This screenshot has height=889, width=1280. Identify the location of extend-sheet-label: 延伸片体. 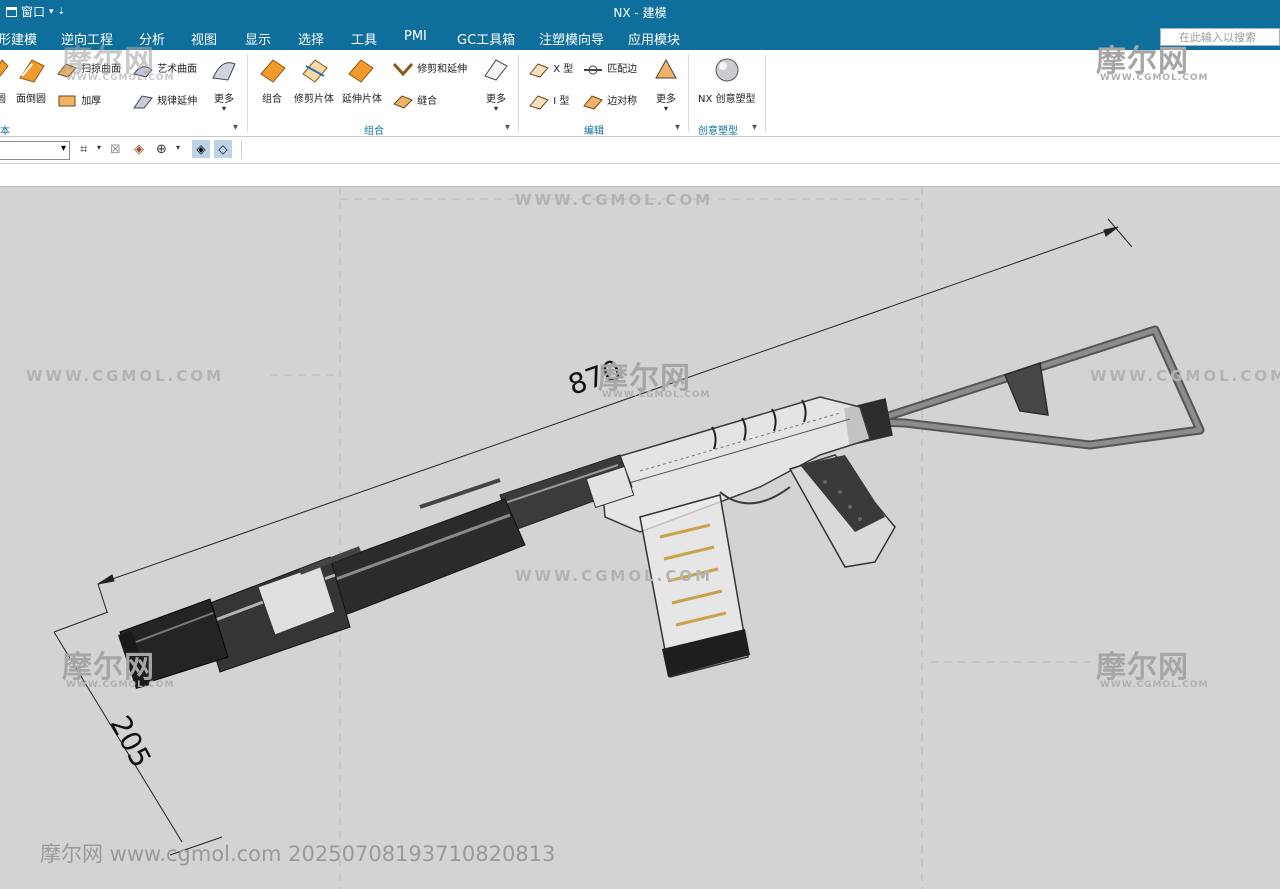
(362, 99).